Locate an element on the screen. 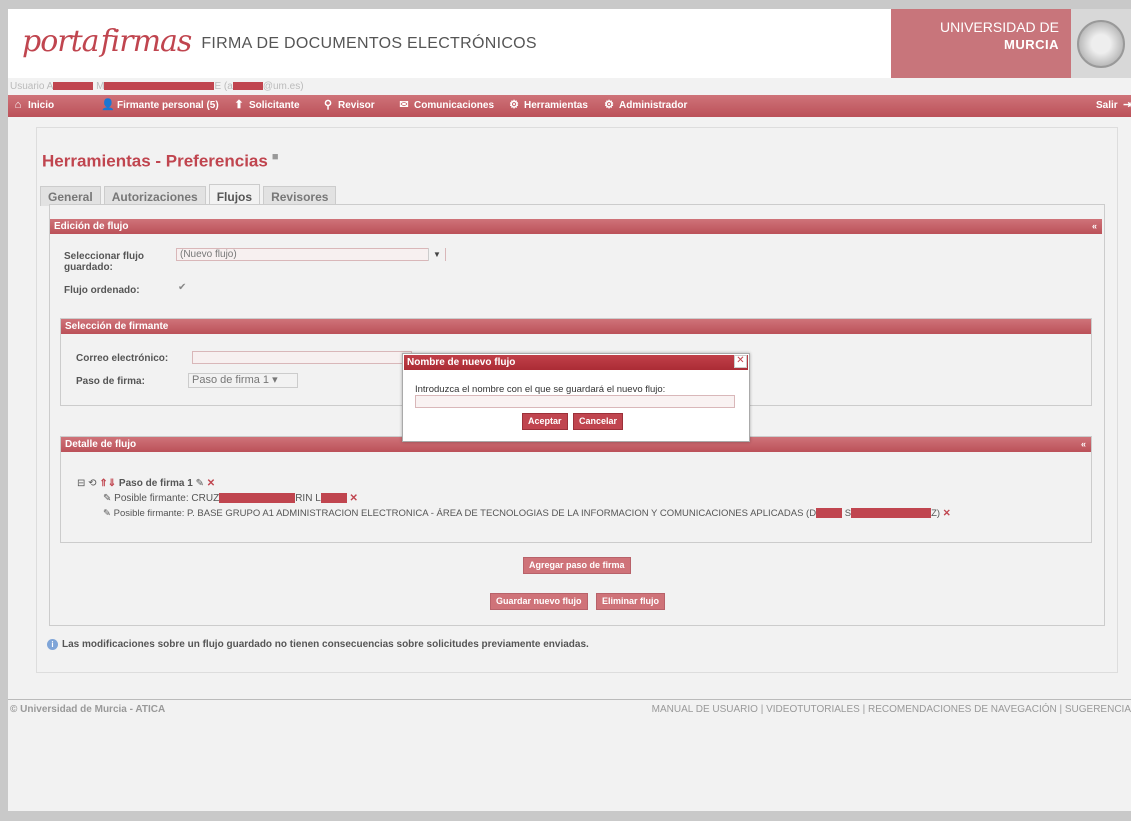 This screenshot has width=1131, height=821. home-icon: ⌂ is located at coordinates (18, 105).